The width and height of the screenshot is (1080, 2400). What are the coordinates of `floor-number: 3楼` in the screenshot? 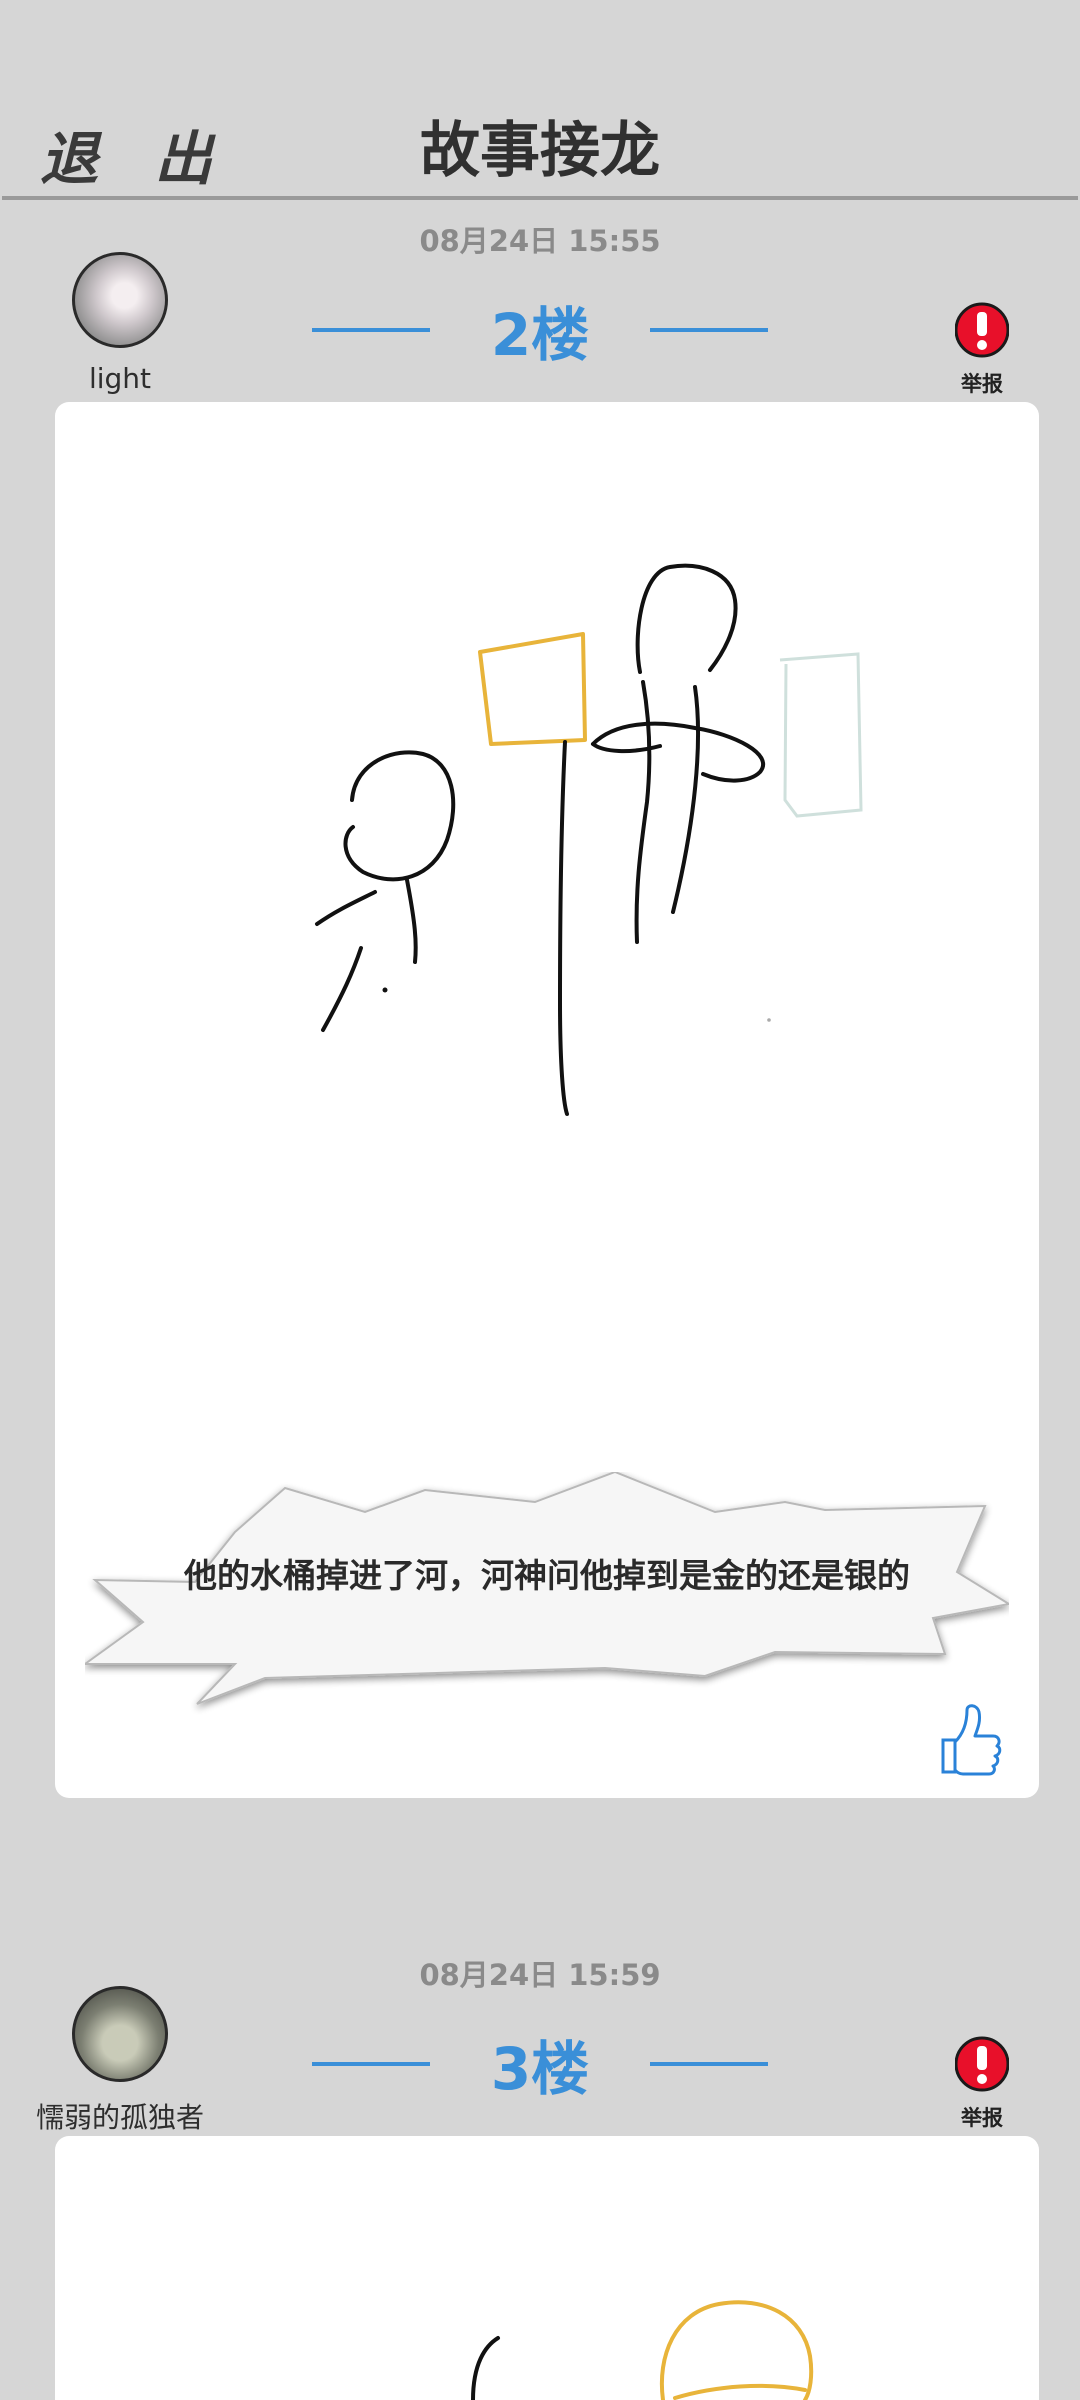 It's located at (540, 2069).